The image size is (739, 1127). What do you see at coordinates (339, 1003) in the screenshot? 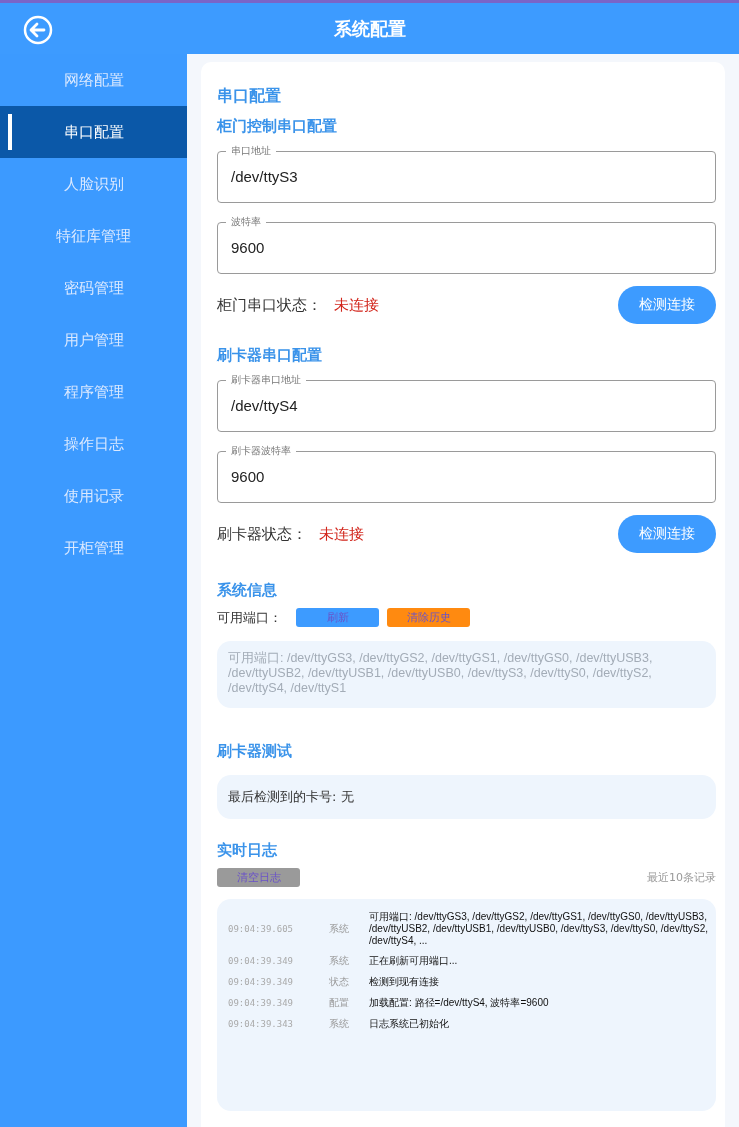
I see `log-type: 配置` at bounding box center [339, 1003].